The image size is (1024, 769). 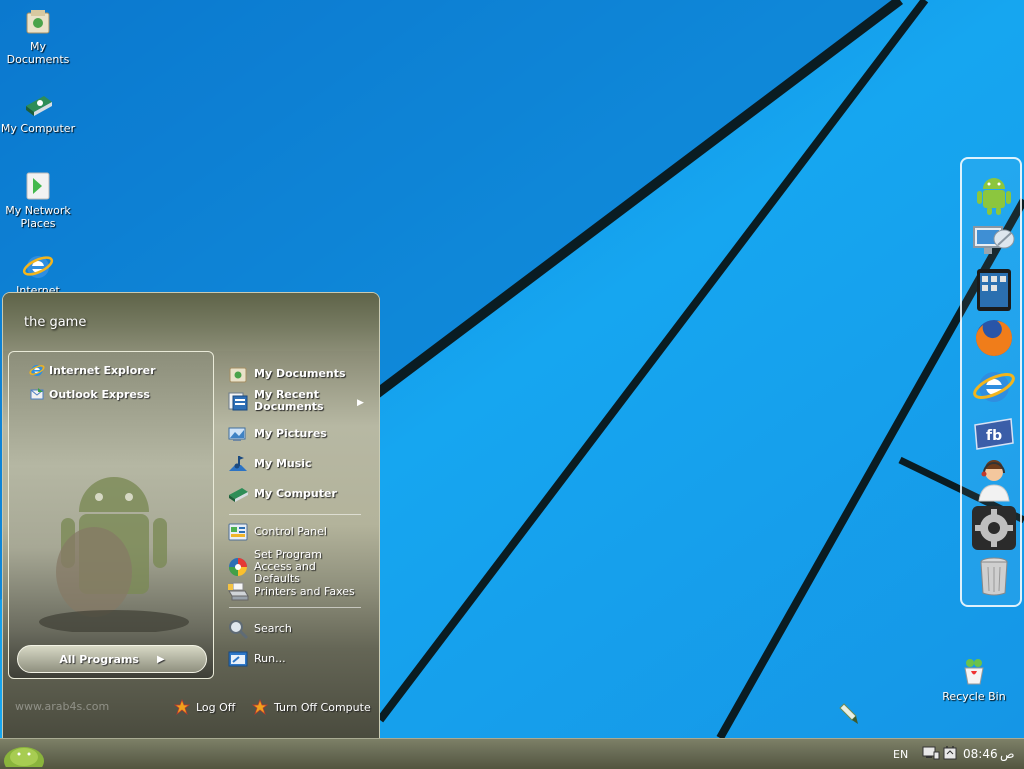 I want to click on menu-item-my-computer: My Computer, so click(x=293, y=494).